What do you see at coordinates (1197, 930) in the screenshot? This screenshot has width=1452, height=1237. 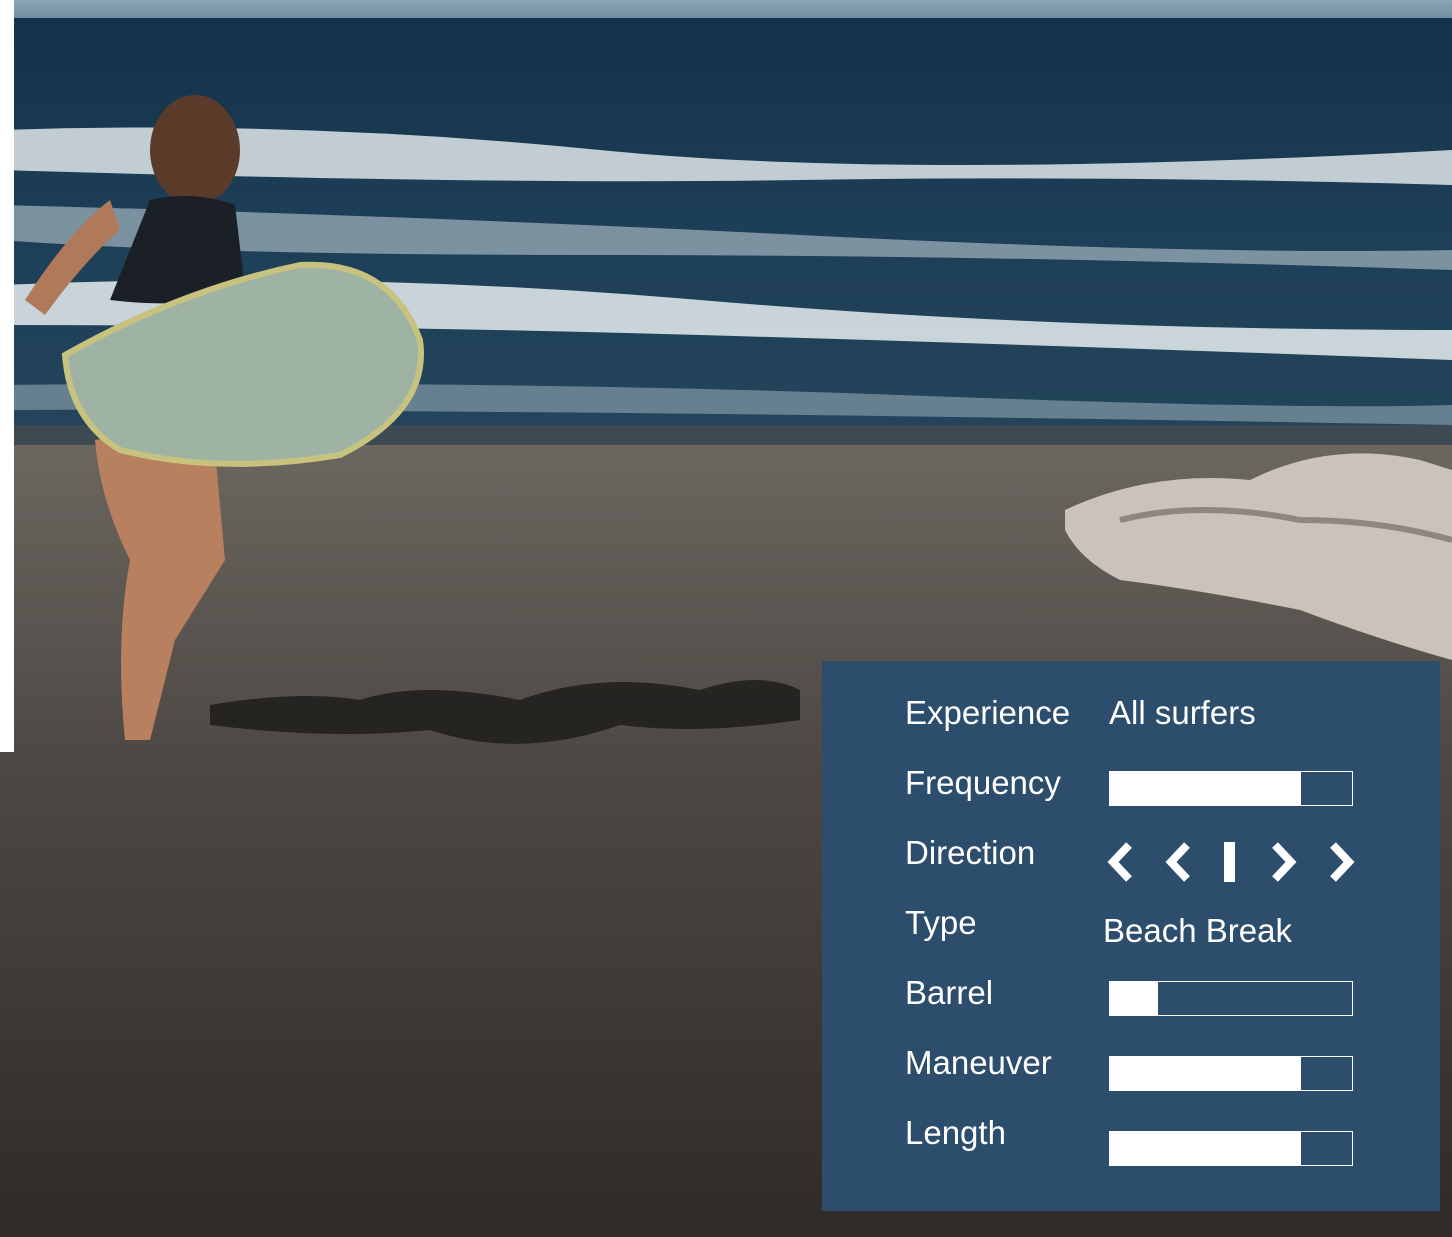 I see `type-value: Beach Break` at bounding box center [1197, 930].